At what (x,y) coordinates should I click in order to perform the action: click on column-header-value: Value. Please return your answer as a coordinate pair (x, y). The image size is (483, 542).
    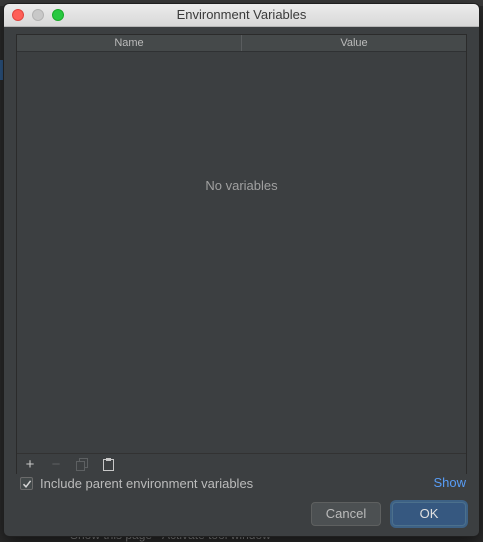
    Looking at the image, I should click on (354, 43).